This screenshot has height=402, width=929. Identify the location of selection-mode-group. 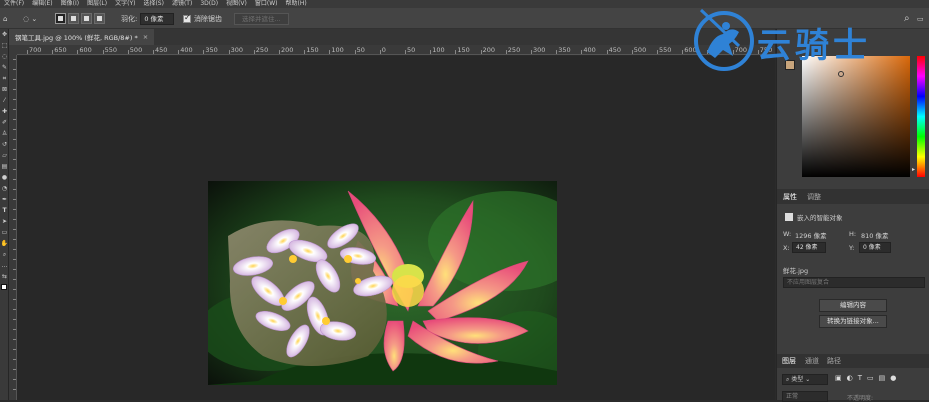
(81, 18).